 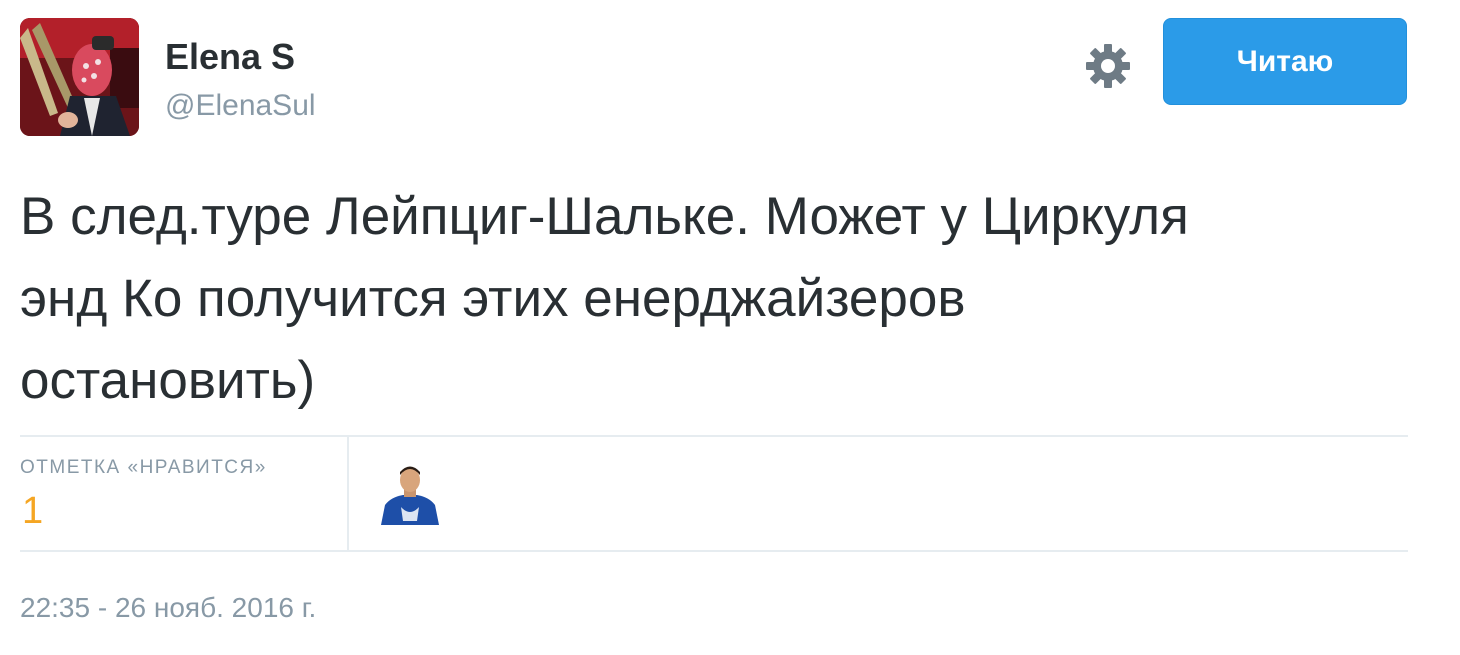 What do you see at coordinates (230, 57) in the screenshot?
I see `user-name: Elena S` at bounding box center [230, 57].